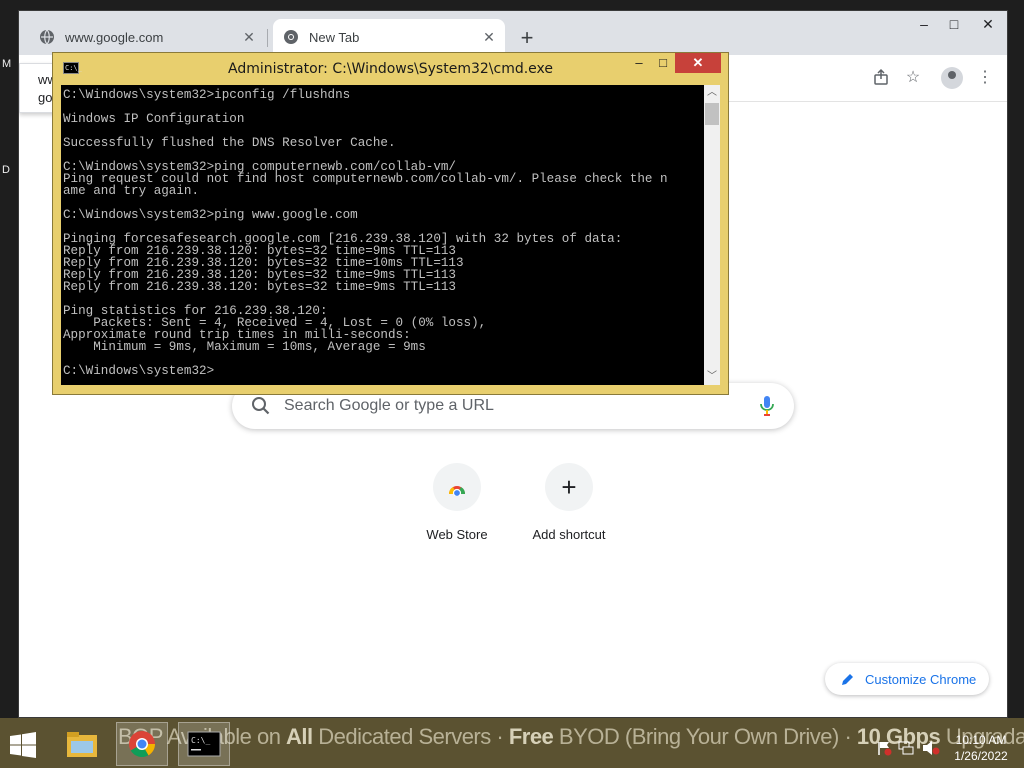 This screenshot has width=1024, height=768. I want to click on pencil-icon, so click(848, 679).